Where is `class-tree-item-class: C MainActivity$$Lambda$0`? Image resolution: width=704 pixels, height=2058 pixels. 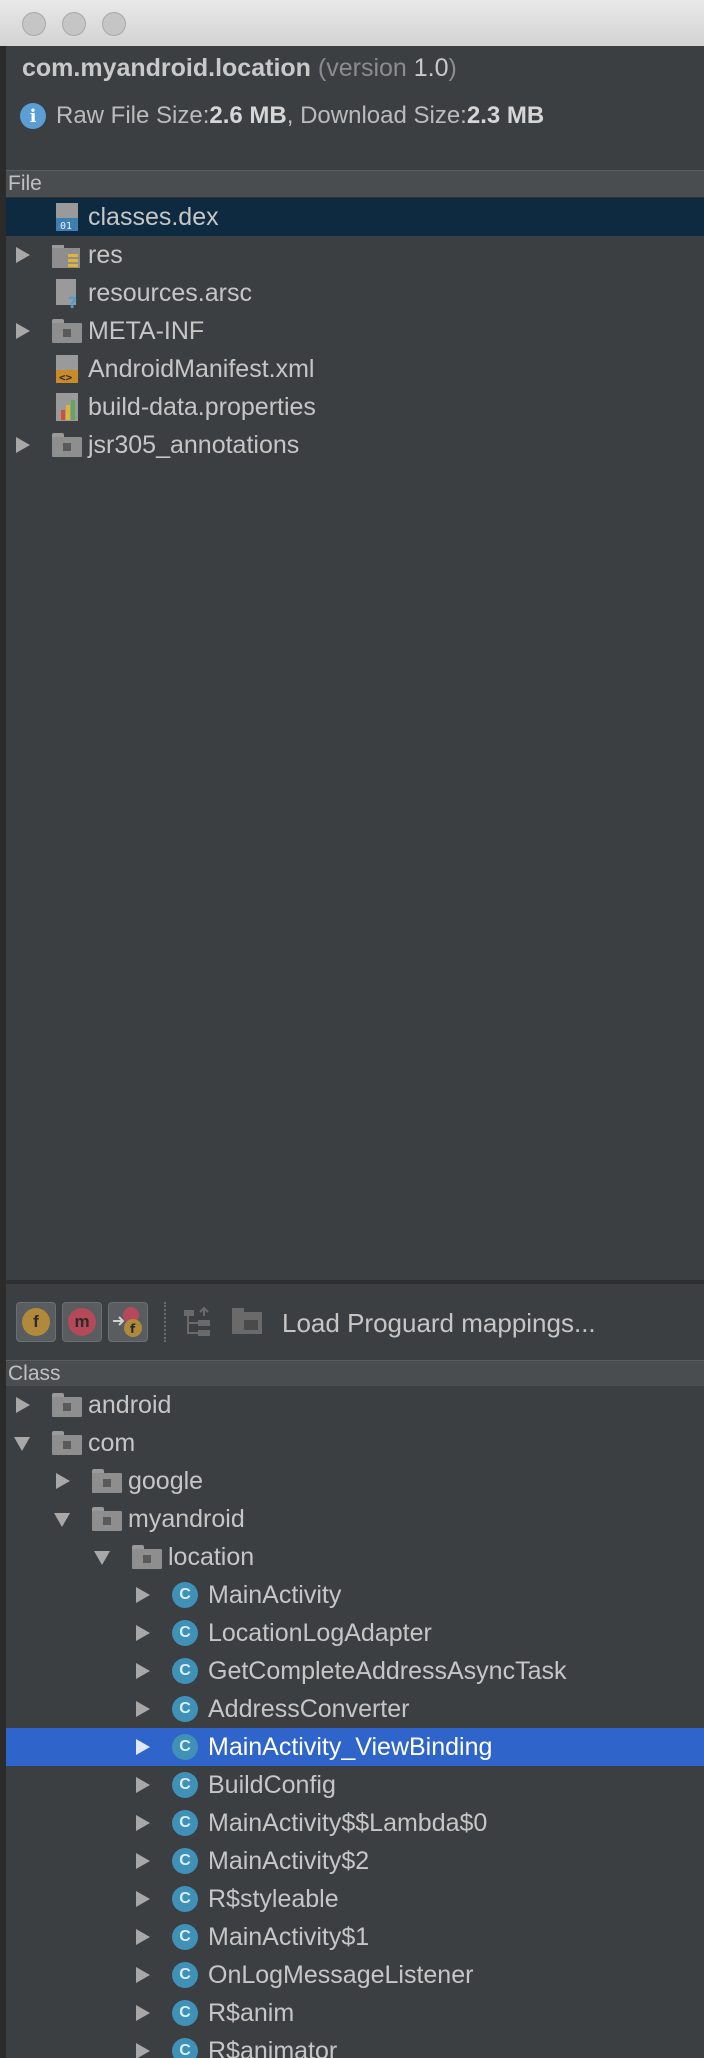
class-tree-item-class: C MainActivity$$Lambda$0 is located at coordinates (355, 1823).